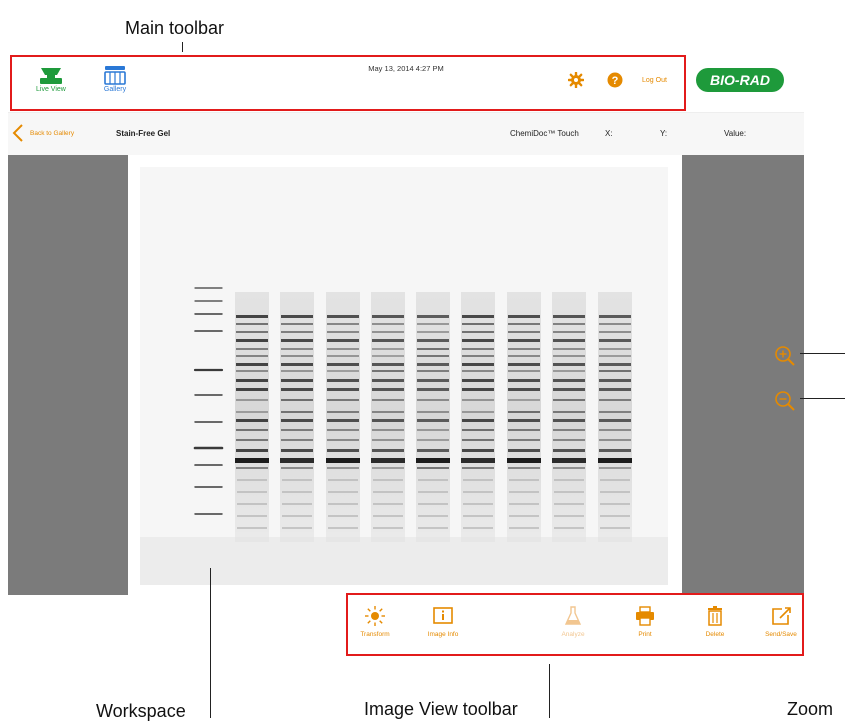 This screenshot has height=725, width=845. What do you see at coordinates (785, 401) in the screenshot?
I see `zoom-out-icon` at bounding box center [785, 401].